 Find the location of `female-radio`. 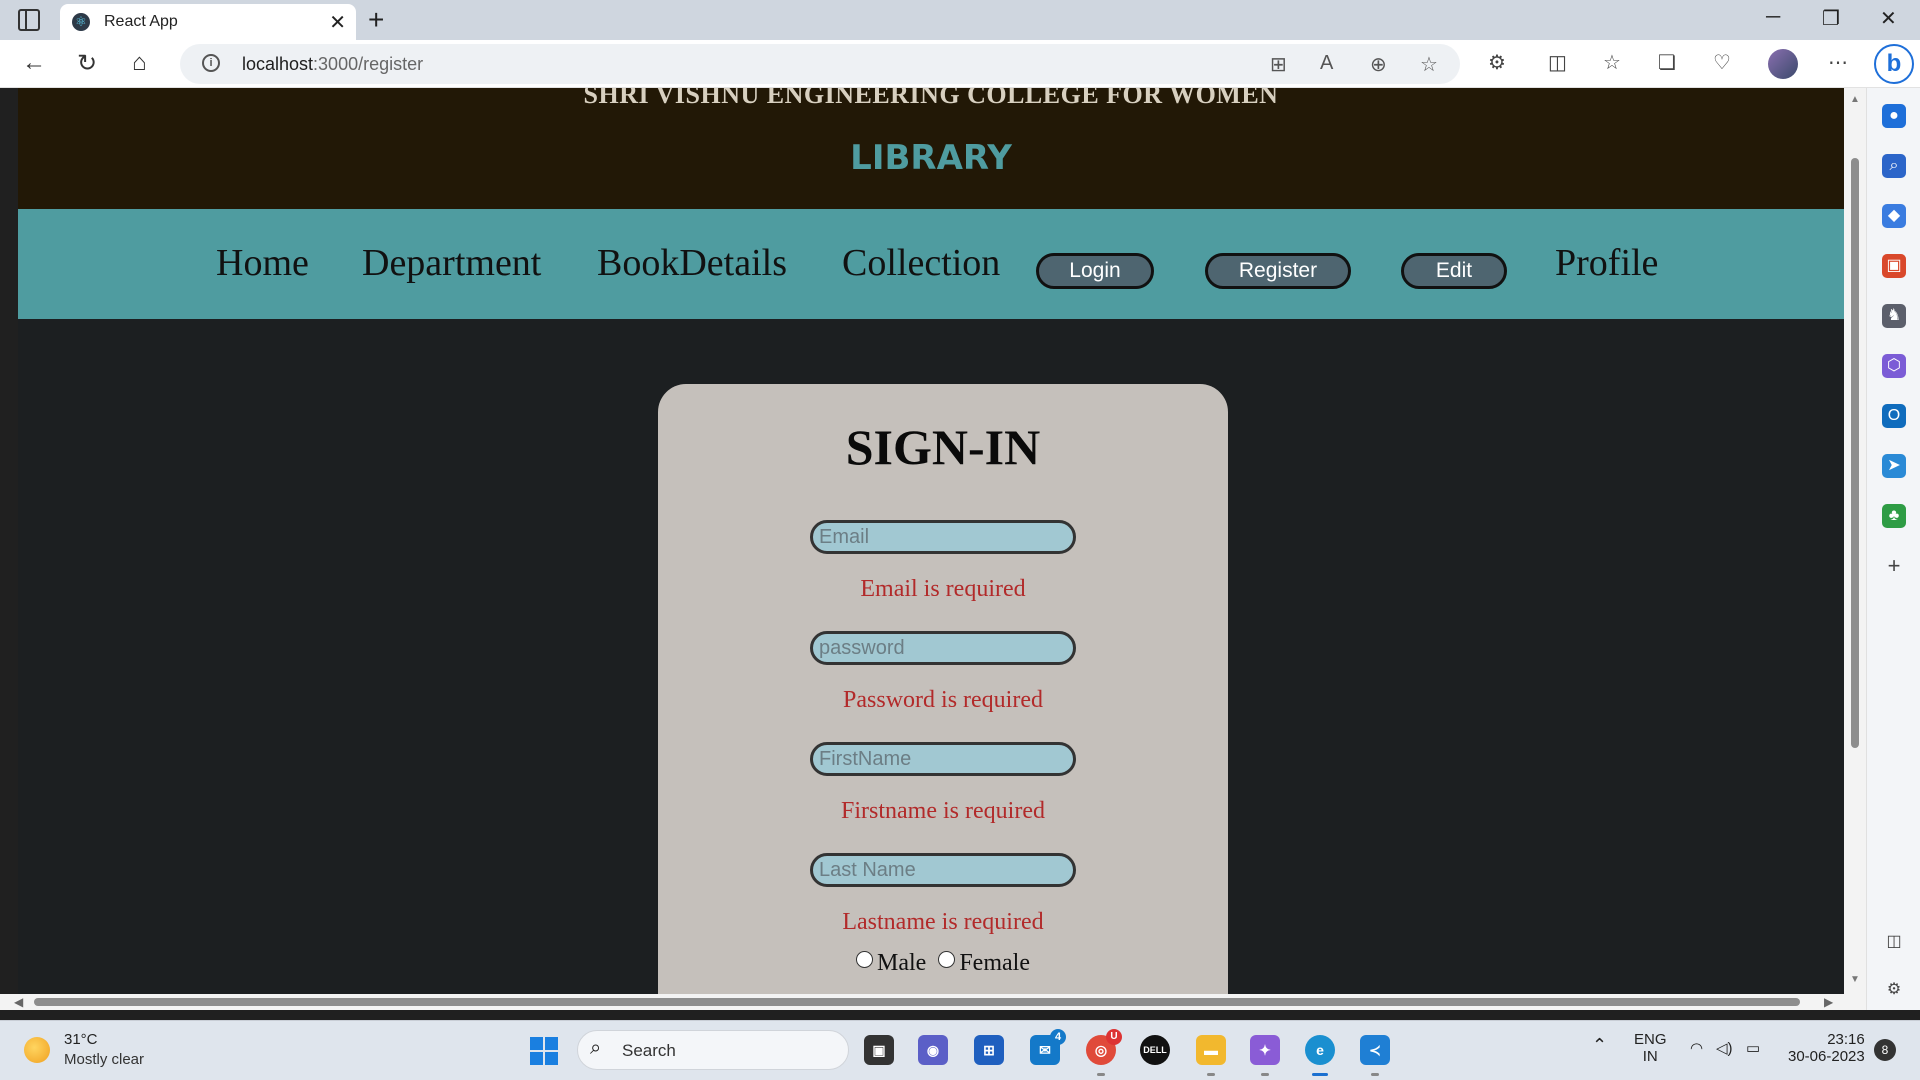

female-radio is located at coordinates (947, 959).